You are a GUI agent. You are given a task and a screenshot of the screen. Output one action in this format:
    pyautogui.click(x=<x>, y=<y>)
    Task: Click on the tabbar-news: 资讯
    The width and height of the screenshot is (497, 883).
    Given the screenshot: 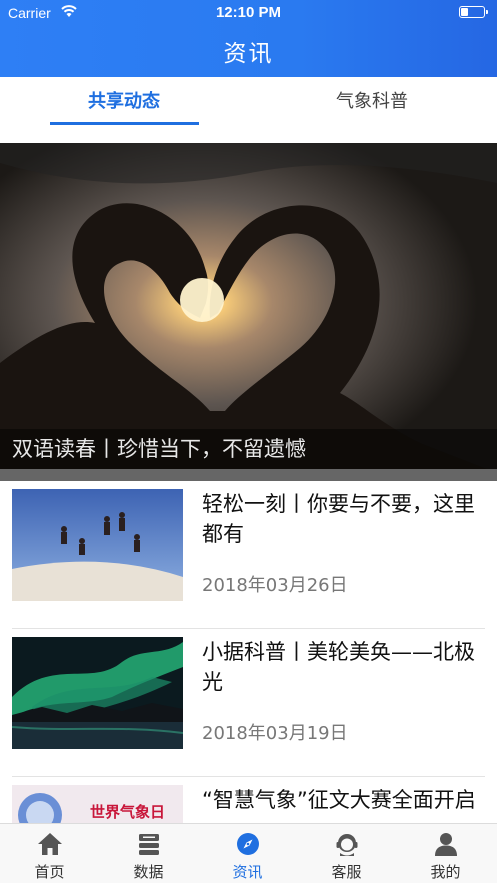 What is the action you would take?
    pyautogui.click(x=247, y=853)
    